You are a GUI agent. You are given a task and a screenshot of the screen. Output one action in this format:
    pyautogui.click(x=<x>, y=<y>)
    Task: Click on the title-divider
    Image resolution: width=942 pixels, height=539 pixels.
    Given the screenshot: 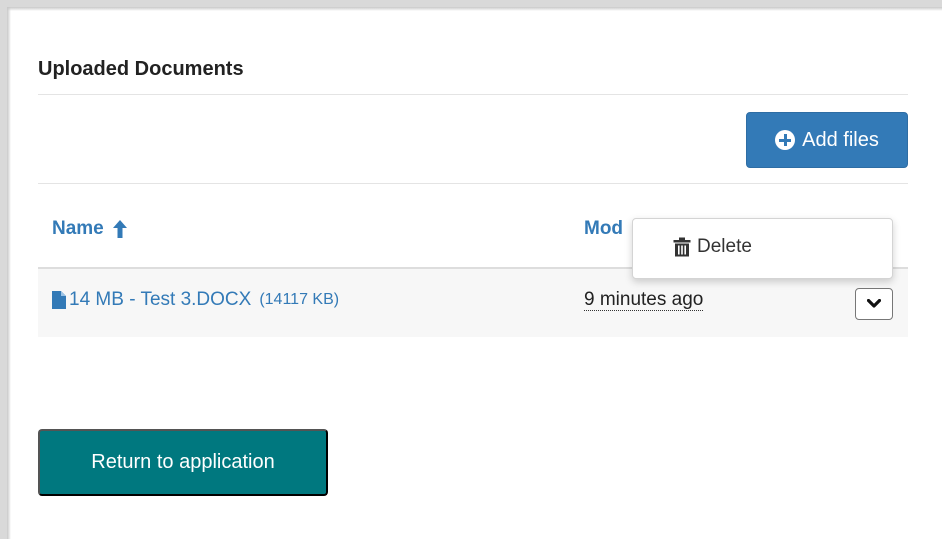 What is the action you would take?
    pyautogui.click(x=473, y=94)
    